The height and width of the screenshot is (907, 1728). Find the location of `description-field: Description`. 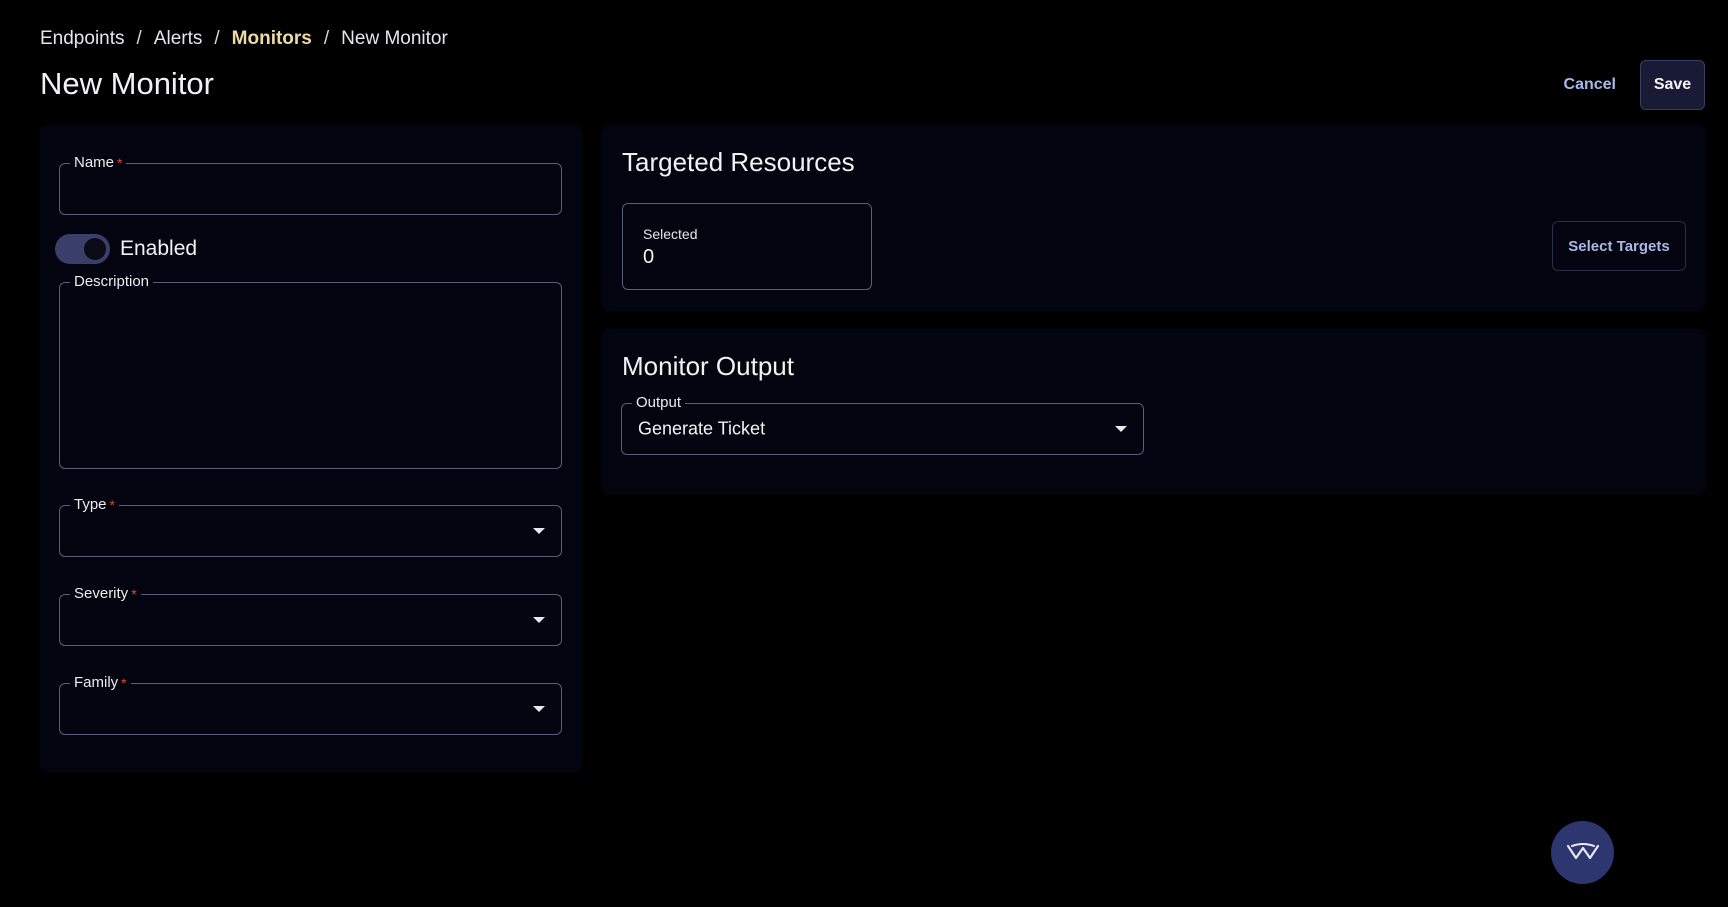

description-field: Description is located at coordinates (310, 370).